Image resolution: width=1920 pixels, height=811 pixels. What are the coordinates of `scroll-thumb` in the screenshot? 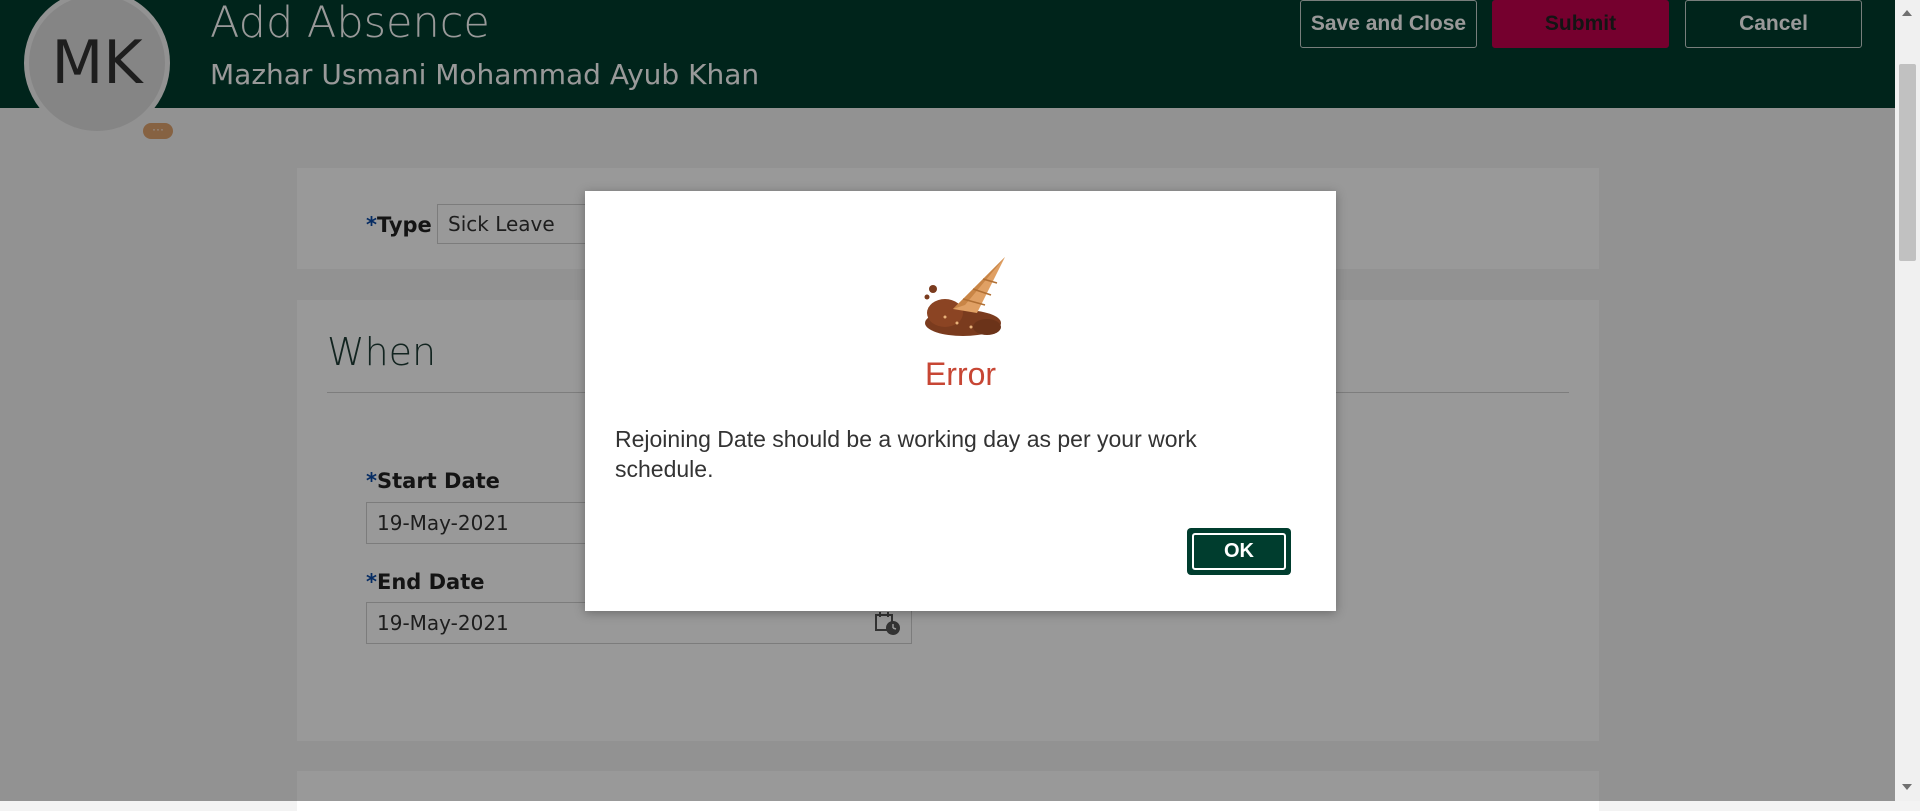 It's located at (1907, 162).